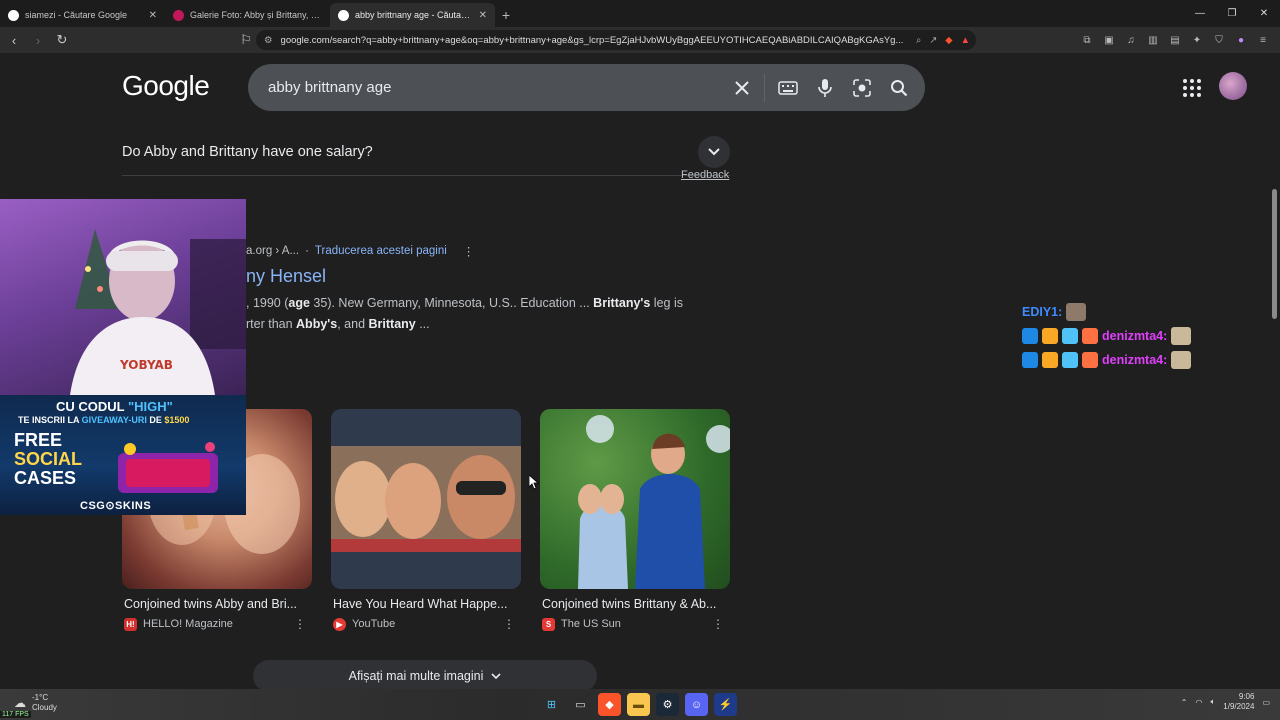  Describe the element at coordinates (1106, 312) in the screenshot. I see `chat-message: EDIY1:` at that location.